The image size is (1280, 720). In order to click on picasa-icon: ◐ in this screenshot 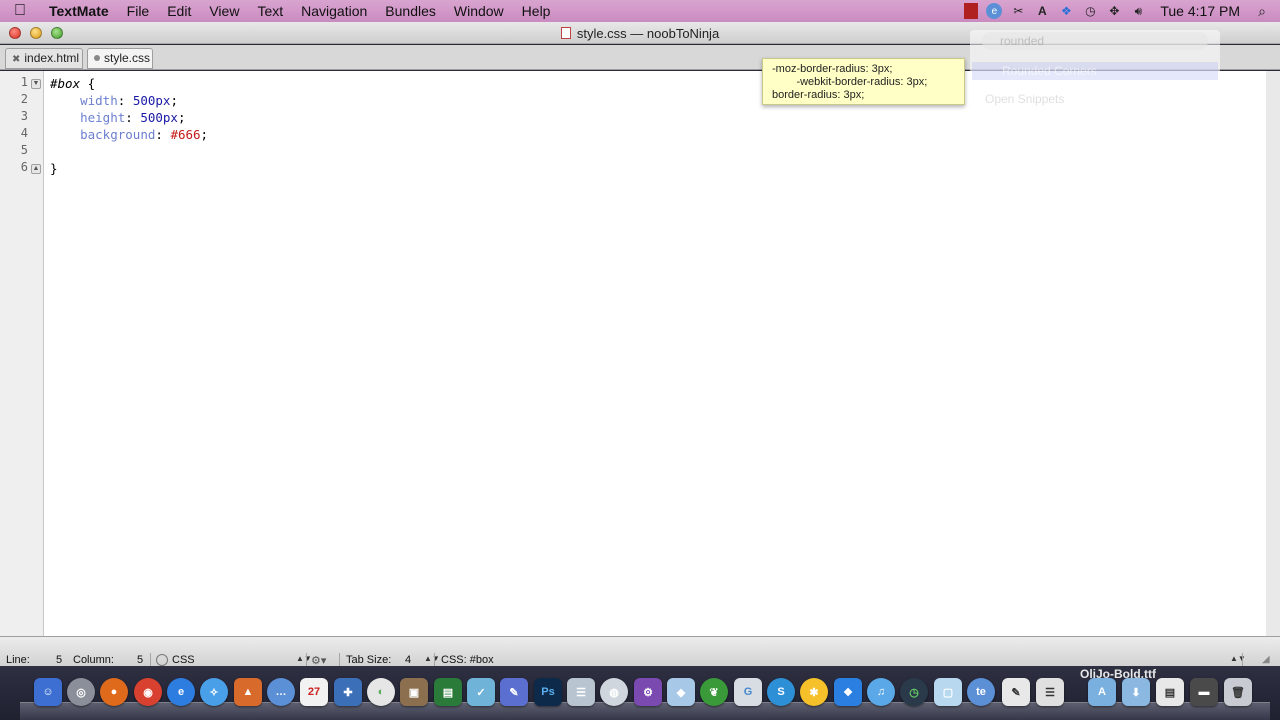, I will do `click(381, 692)`.